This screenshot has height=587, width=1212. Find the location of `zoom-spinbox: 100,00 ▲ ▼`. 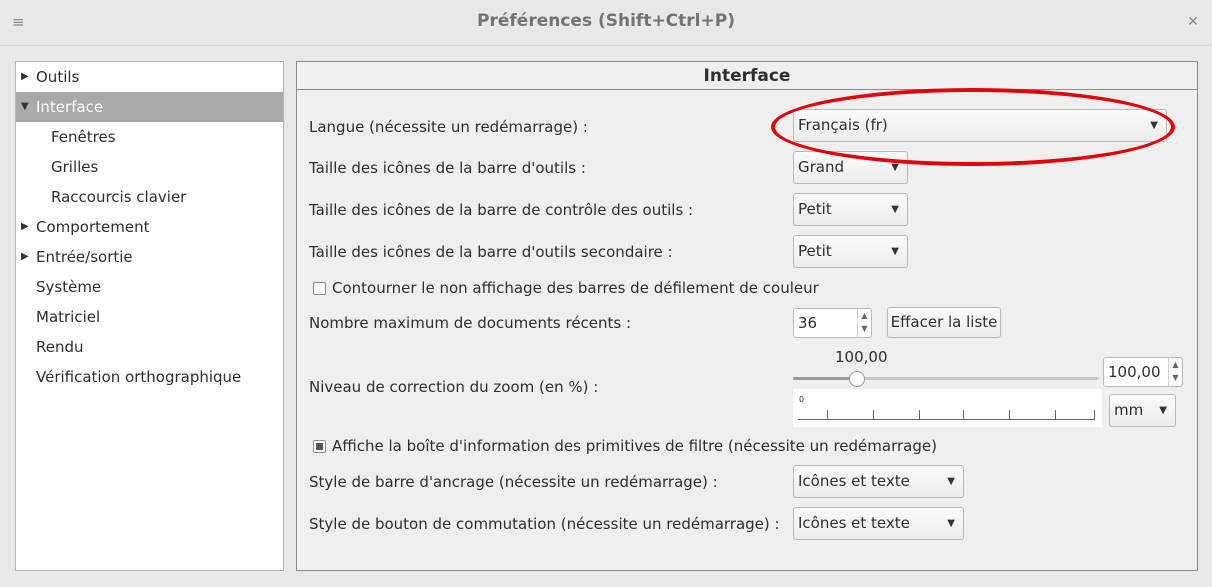

zoom-spinbox: 100,00 ▲ ▼ is located at coordinates (1143, 372).